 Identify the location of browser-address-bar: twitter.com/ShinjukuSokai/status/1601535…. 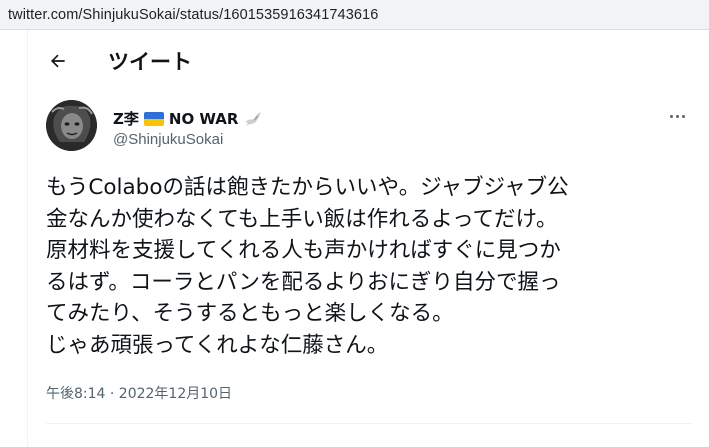
(354, 15).